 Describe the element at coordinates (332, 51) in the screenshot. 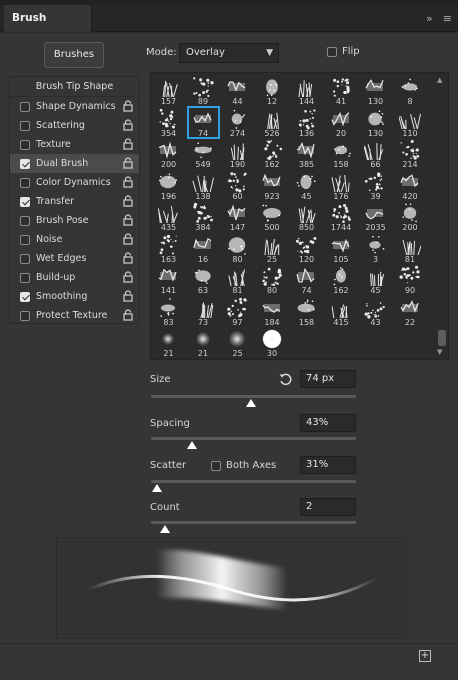

I see `flip-checkbox` at that location.